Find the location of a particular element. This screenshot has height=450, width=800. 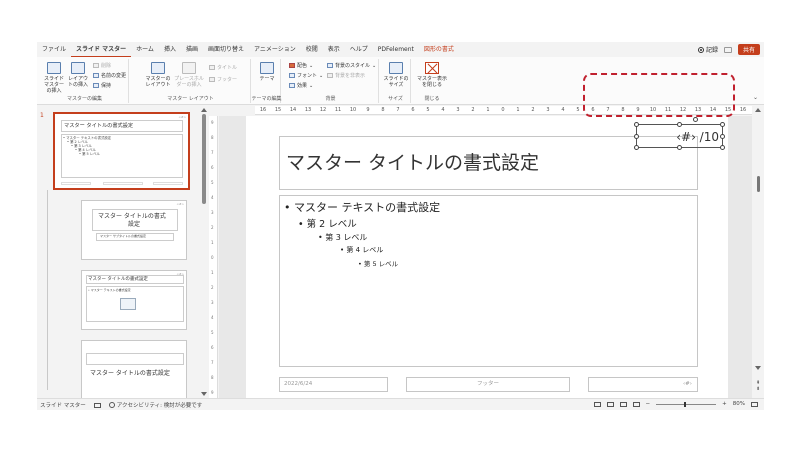

tab-8: 表示 is located at coordinates (334, 49).